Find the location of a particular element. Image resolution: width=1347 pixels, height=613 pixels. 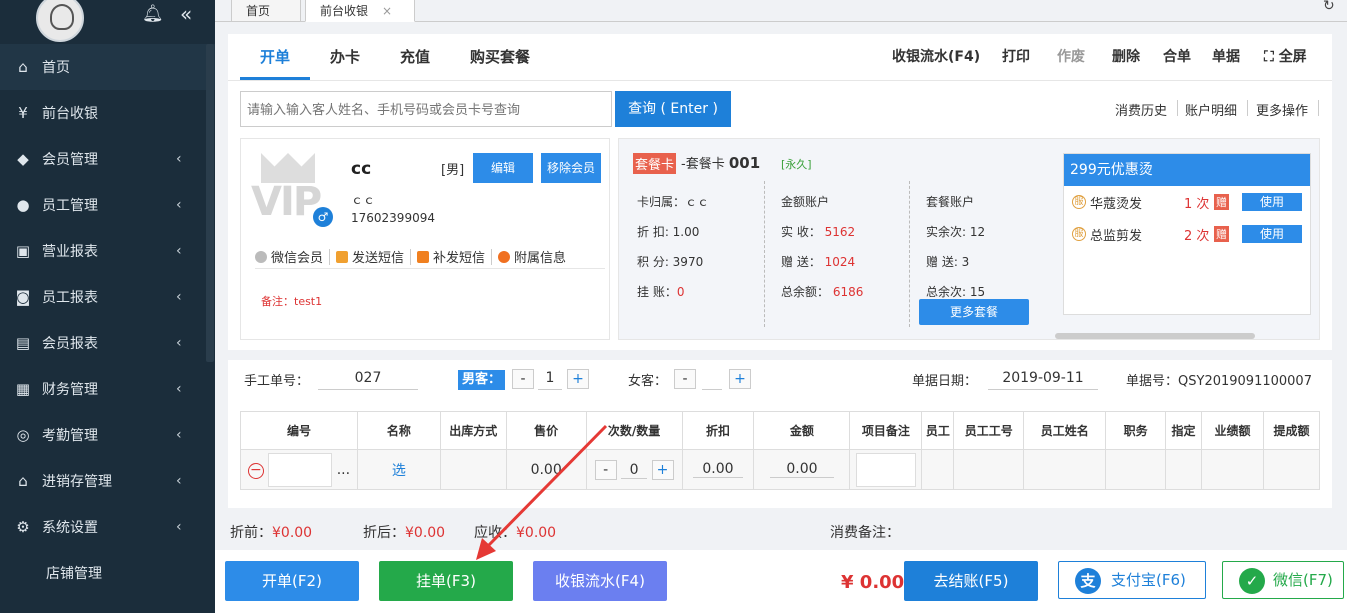

search-input is located at coordinates (426, 109).